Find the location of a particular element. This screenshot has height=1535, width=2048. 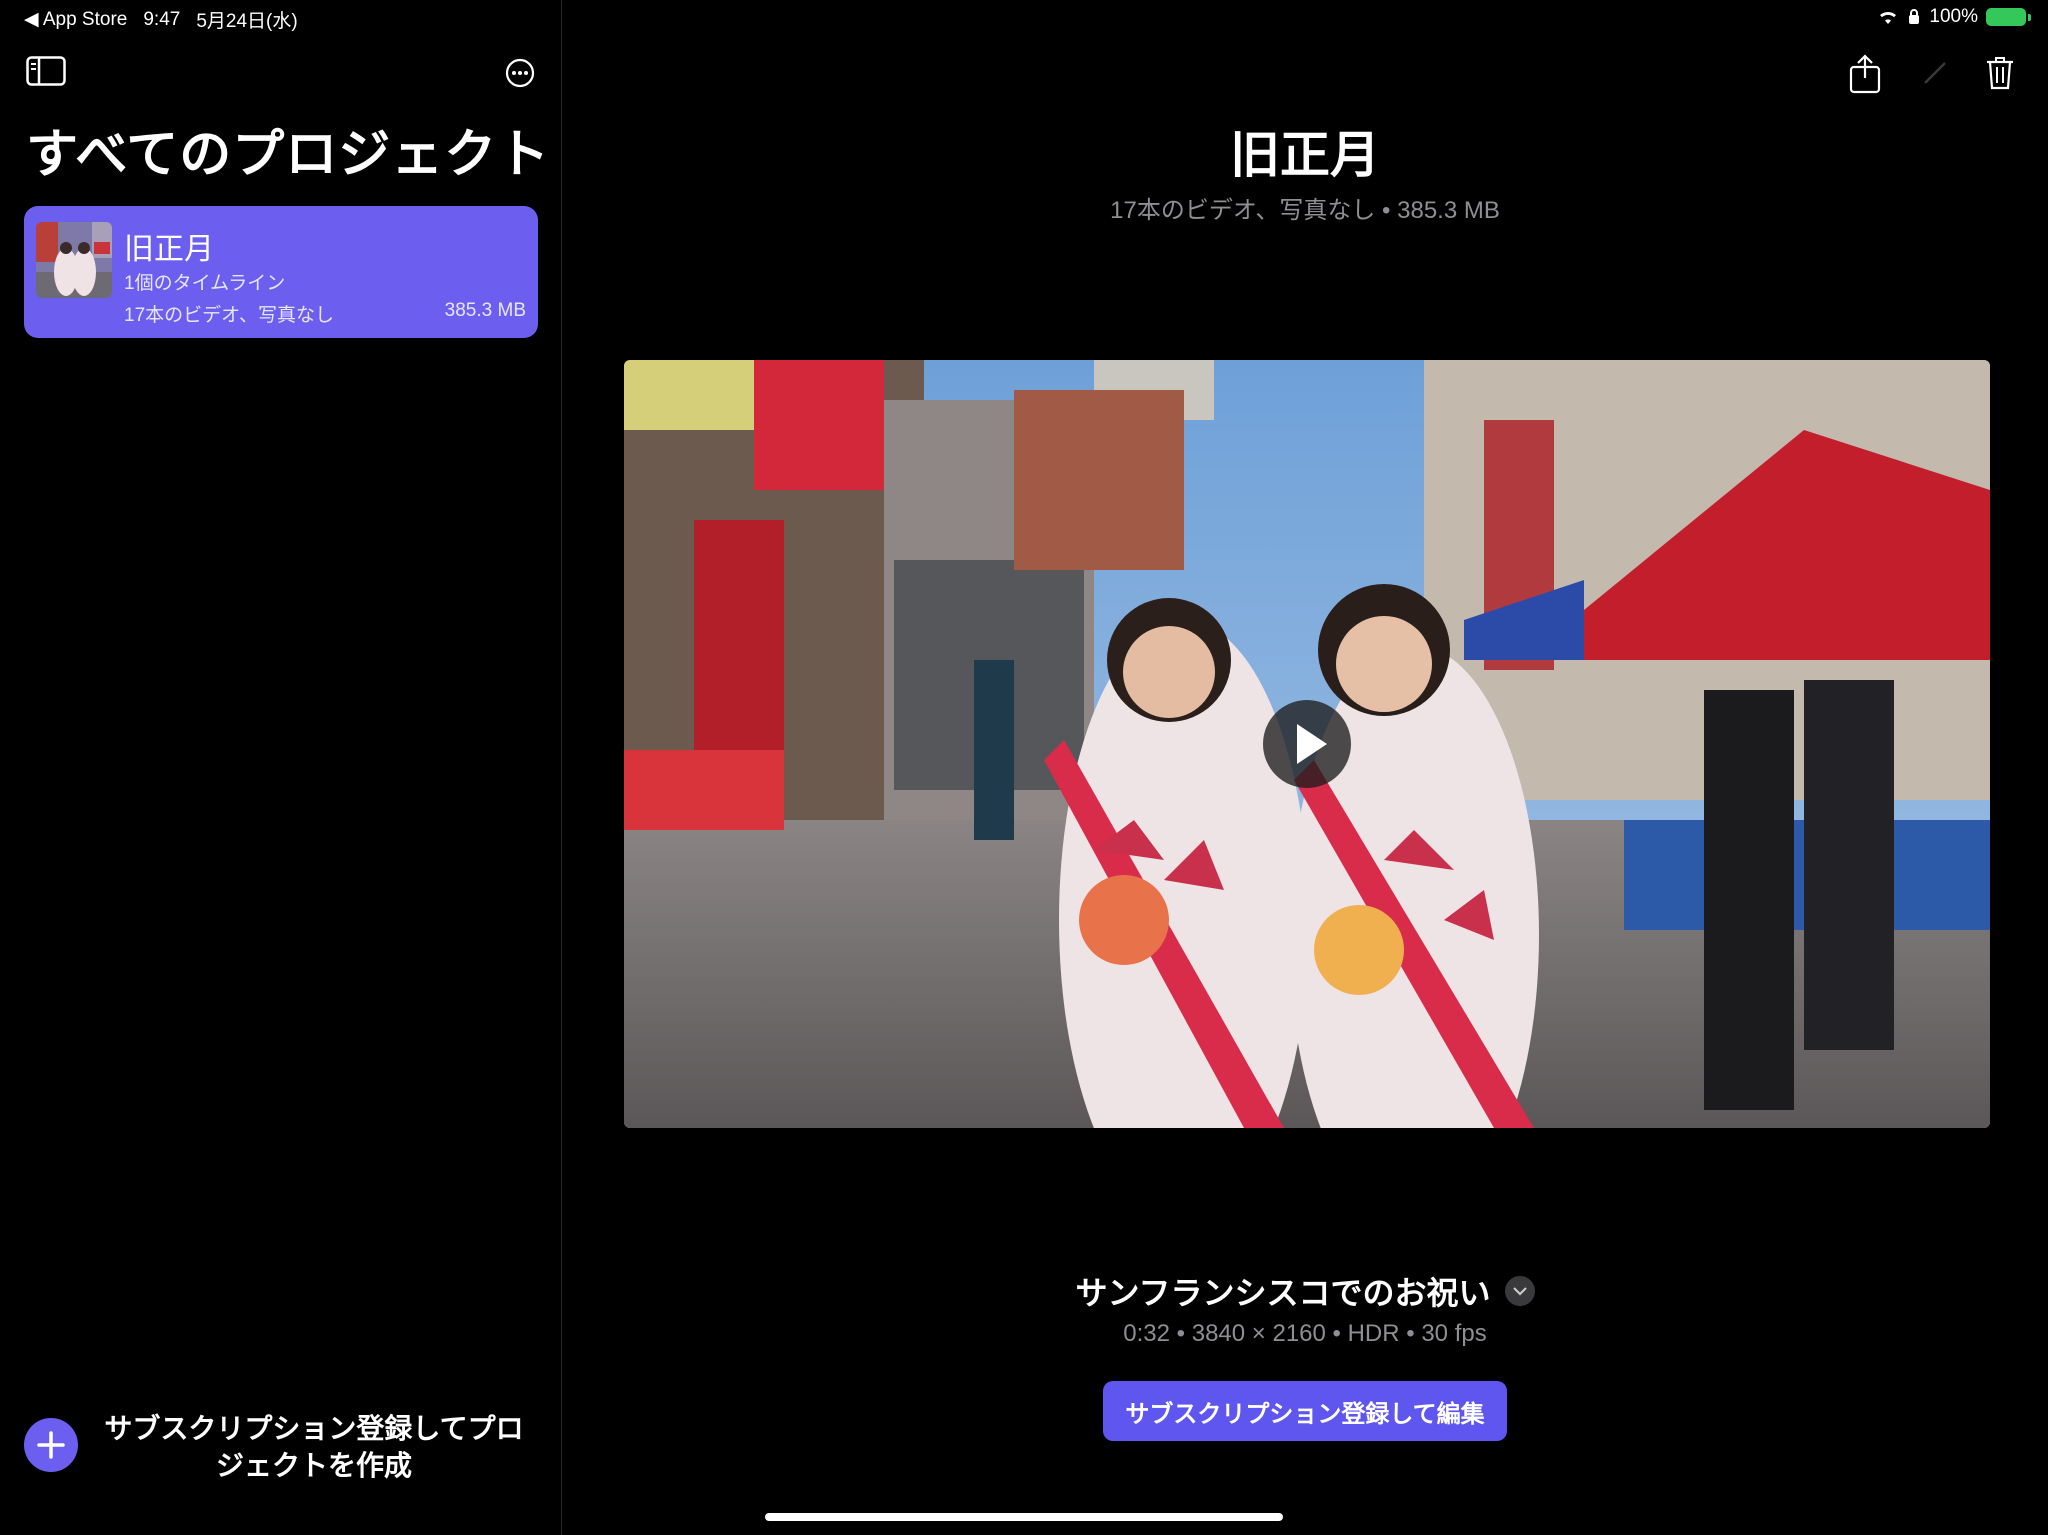

clip-metadata: 0:32 • 3840 × 2160 • HDR • 30 fps is located at coordinates (1305, 1333).